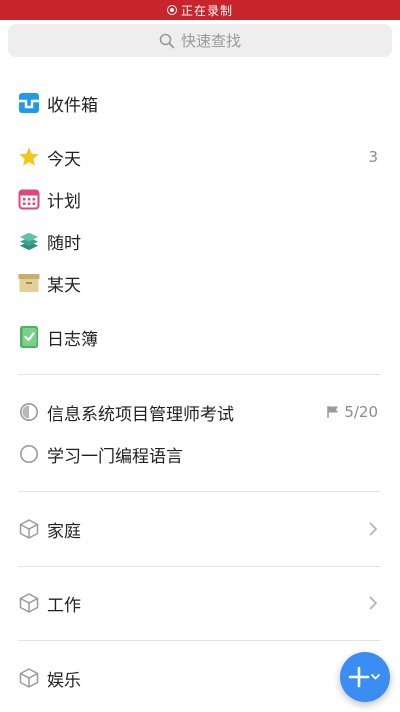 This screenshot has width=400, height=712. I want to click on archive-box-icon, so click(29, 283).